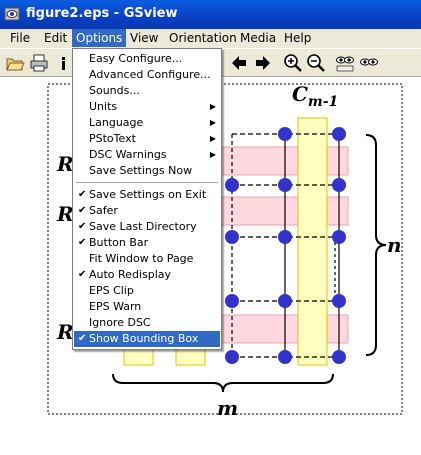  What do you see at coordinates (394, 245) in the screenshot?
I see `brace-label-n: n` at bounding box center [394, 245].